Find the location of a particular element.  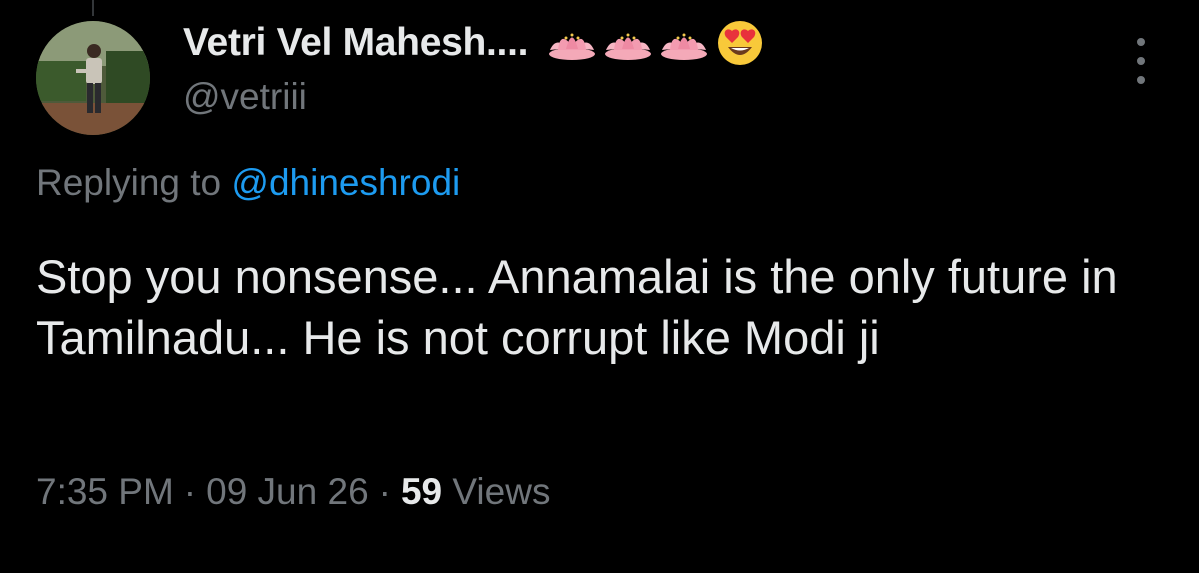

name-emojis is located at coordinates (655, 43).